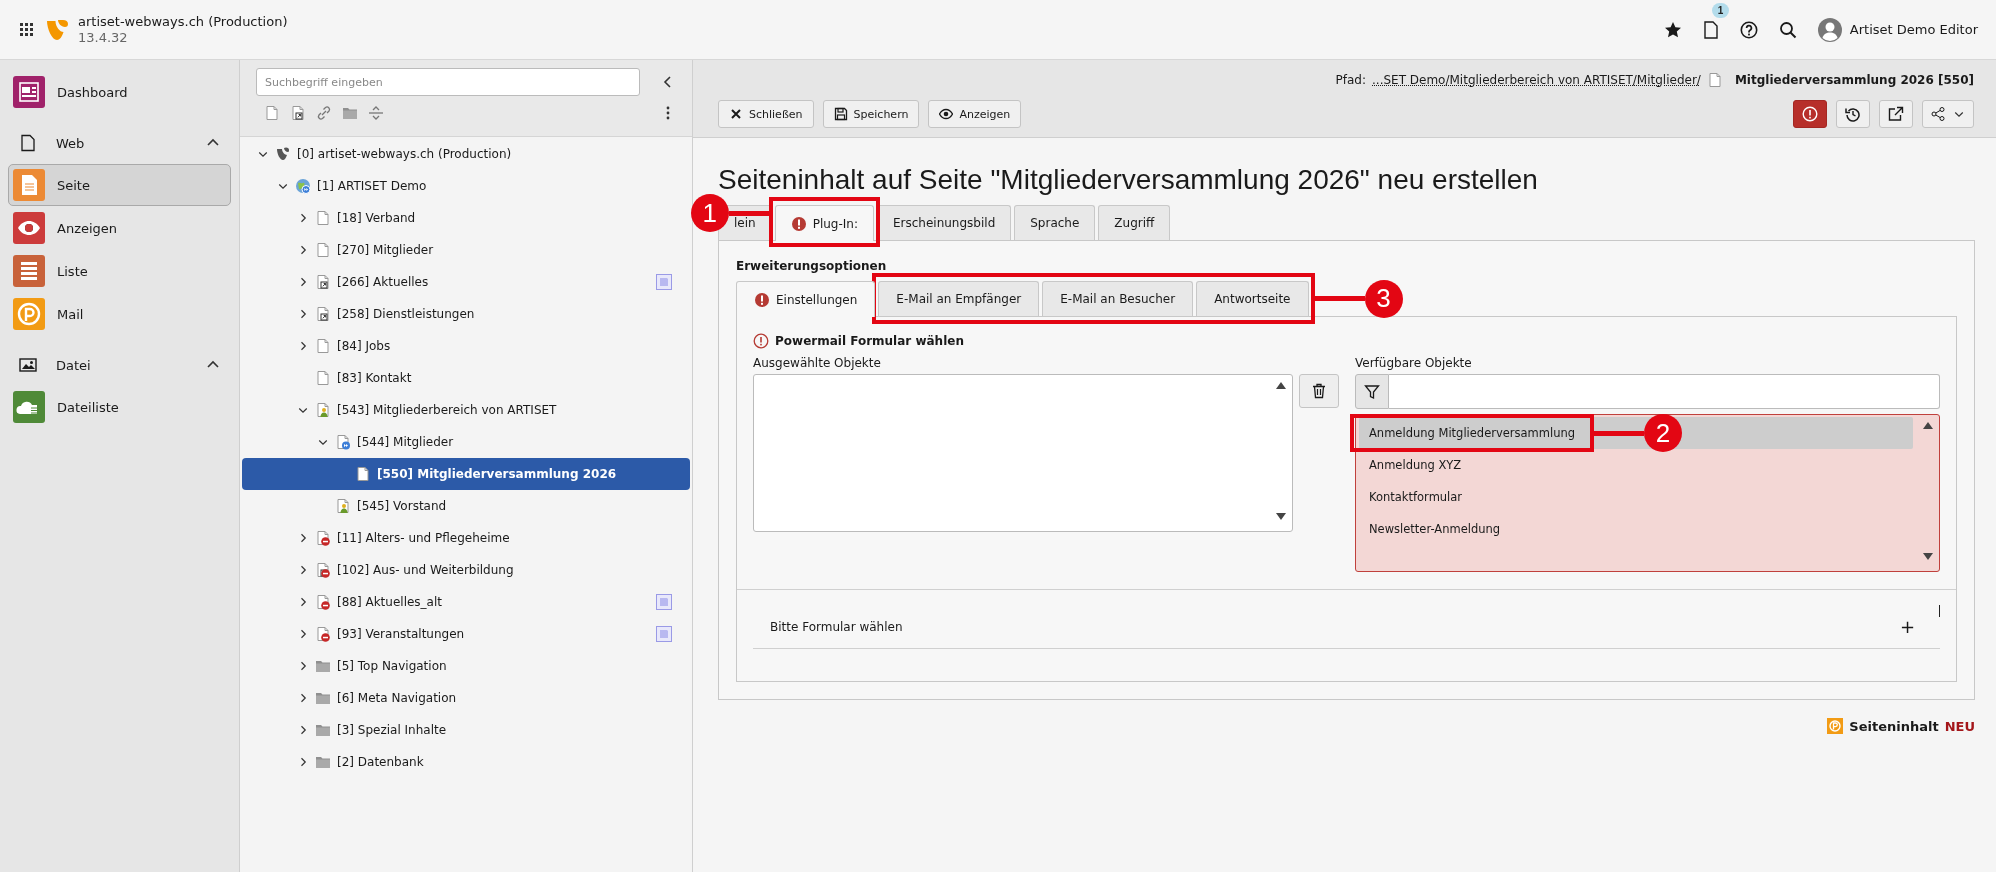 The height and width of the screenshot is (872, 1996). What do you see at coordinates (1939, 611) in the screenshot?
I see `text-cursor` at bounding box center [1939, 611].